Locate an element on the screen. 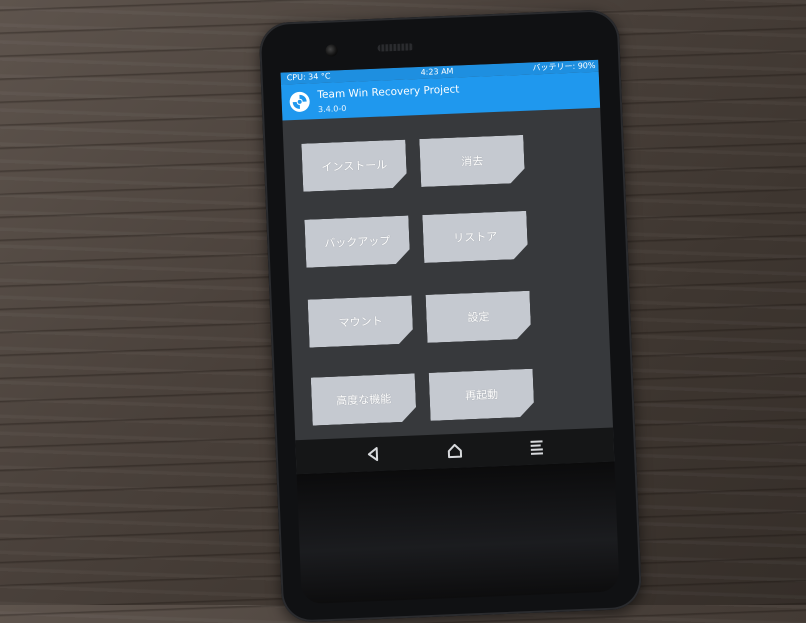 The image size is (806, 623). restore-label: リストア is located at coordinates (475, 237).